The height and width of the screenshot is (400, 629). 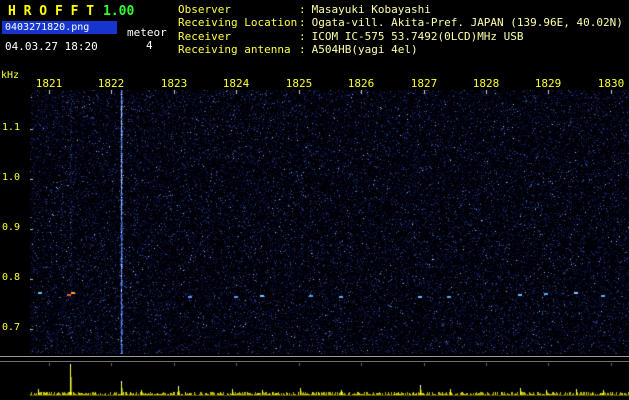 I want to click on level-strip-canvas, so click(x=314, y=380).